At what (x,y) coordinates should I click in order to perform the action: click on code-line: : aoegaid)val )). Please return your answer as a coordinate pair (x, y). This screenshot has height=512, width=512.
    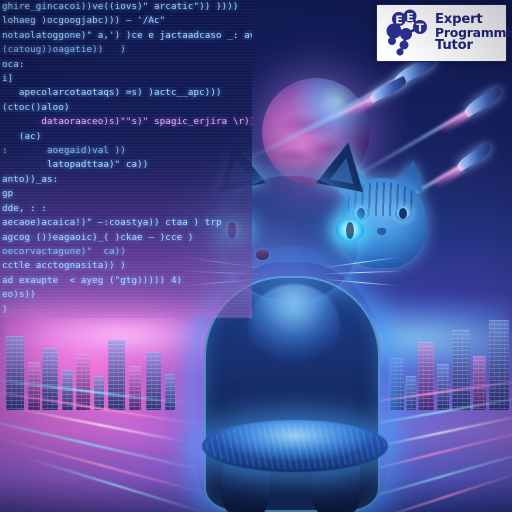
    Looking at the image, I should click on (64, 151).